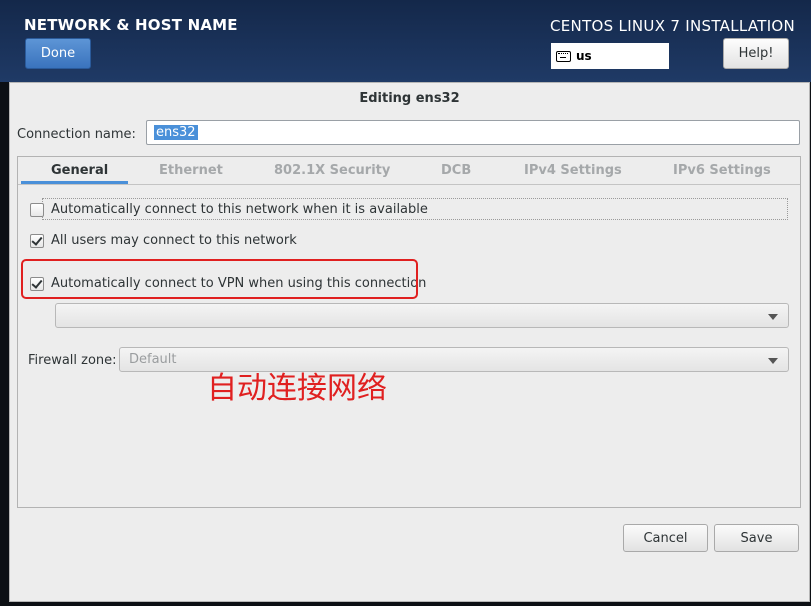 Image resolution: width=811 pixels, height=606 pixels. I want to click on tab-ethernet: Ethernet, so click(191, 170).